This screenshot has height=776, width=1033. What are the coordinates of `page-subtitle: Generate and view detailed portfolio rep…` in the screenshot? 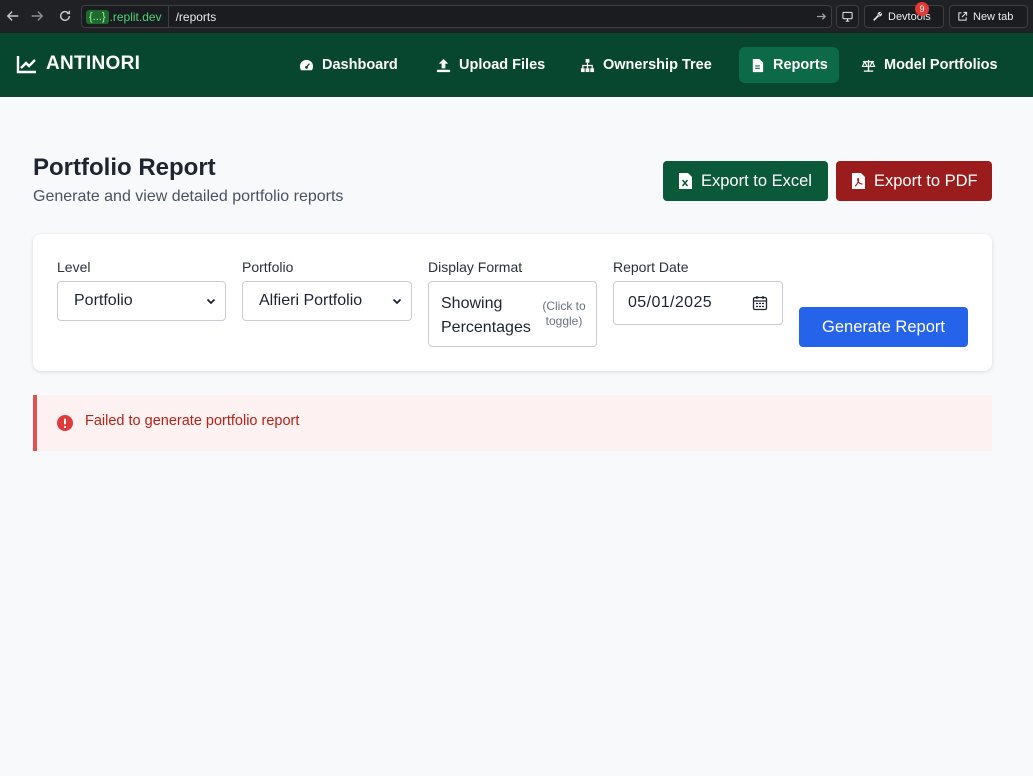 It's located at (188, 196).